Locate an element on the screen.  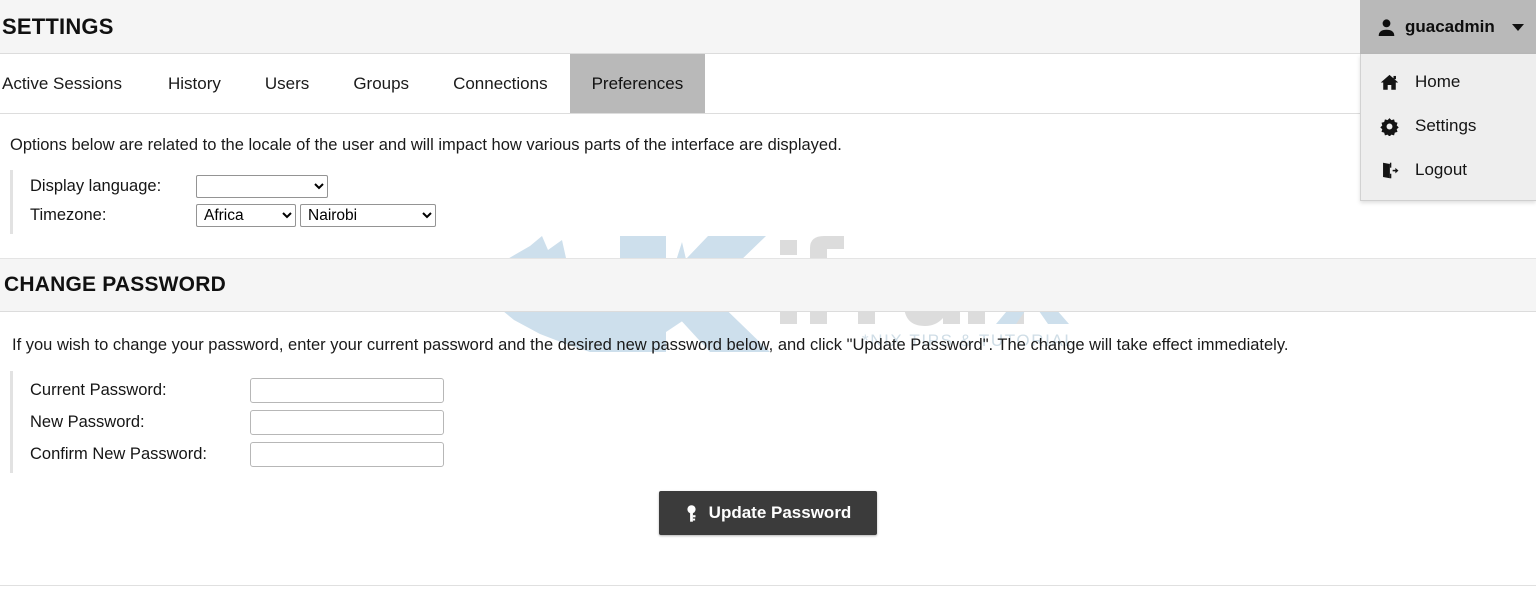
display-language-select is located at coordinates (262, 187).